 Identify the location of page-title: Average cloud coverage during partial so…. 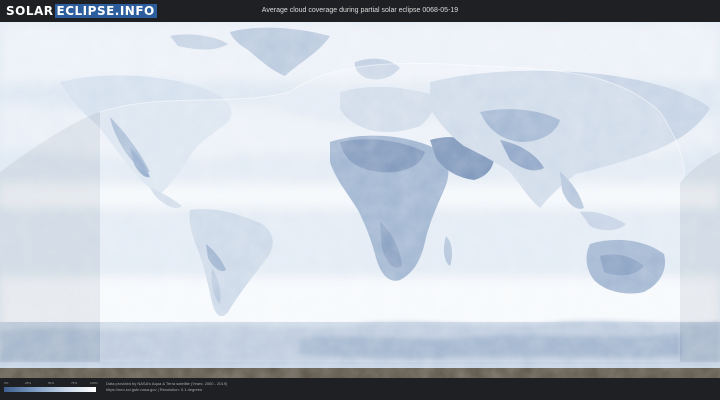
(360, 10).